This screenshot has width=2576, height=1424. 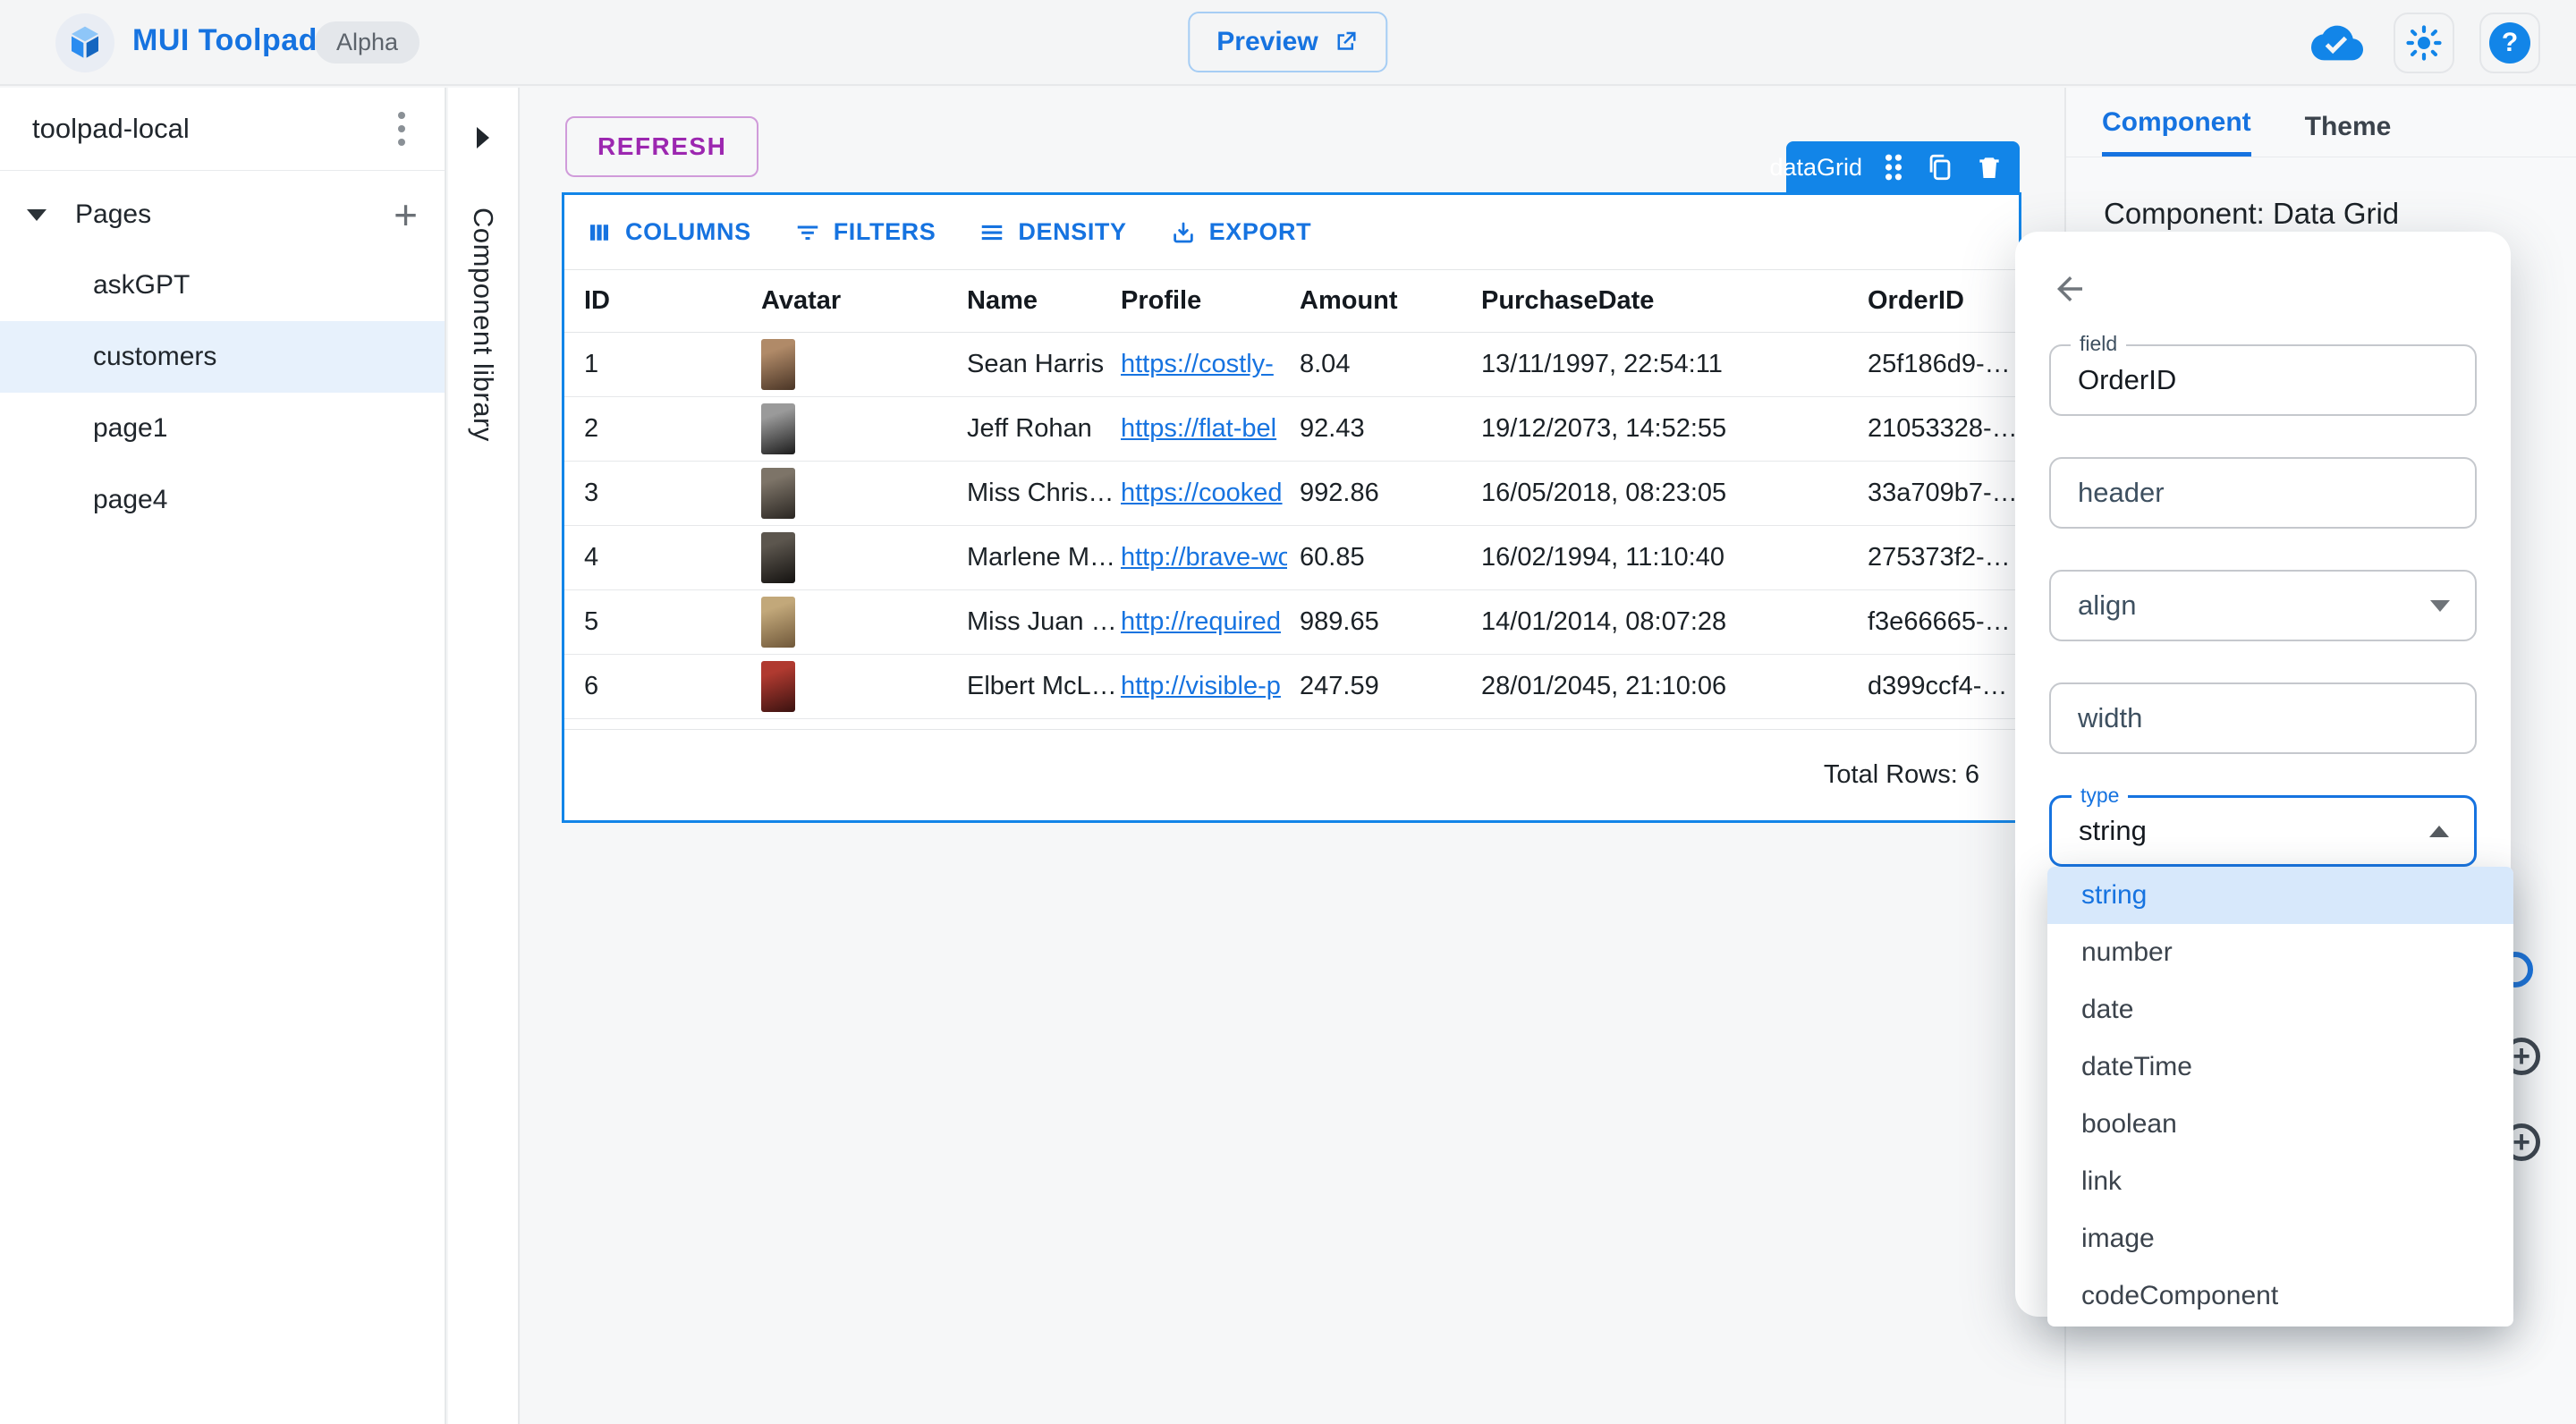 I want to click on align-select-placeholder: align, so click(x=2107, y=605).